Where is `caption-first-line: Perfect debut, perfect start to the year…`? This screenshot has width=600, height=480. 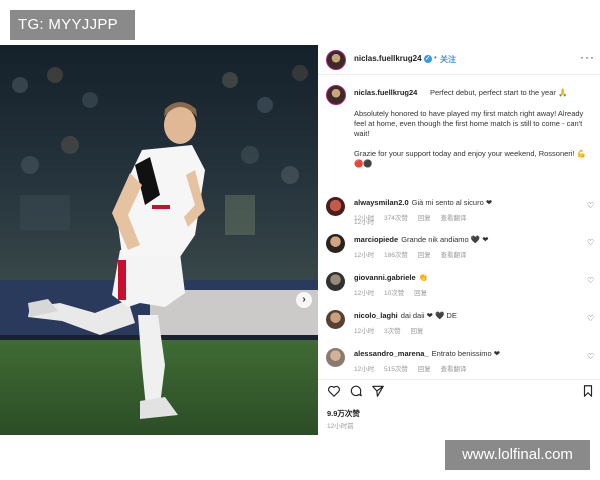 caption-first-line: Perfect debut, perfect start to the year… is located at coordinates (499, 92).